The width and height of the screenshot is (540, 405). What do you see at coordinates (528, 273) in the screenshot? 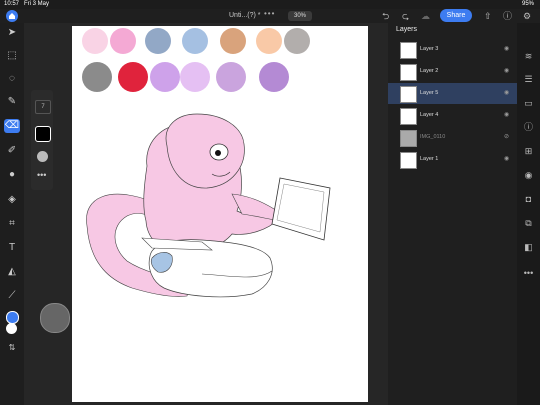
I see `more-options-icon: •••` at bounding box center [528, 273].